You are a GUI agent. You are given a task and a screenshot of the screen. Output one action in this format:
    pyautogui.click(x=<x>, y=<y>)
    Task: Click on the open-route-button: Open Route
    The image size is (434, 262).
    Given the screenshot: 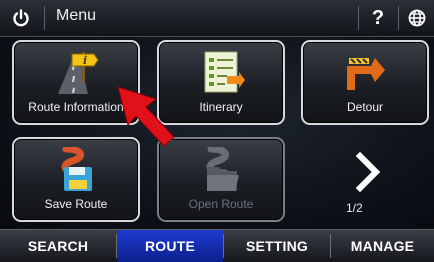 What is the action you would take?
    pyautogui.click(x=221, y=179)
    